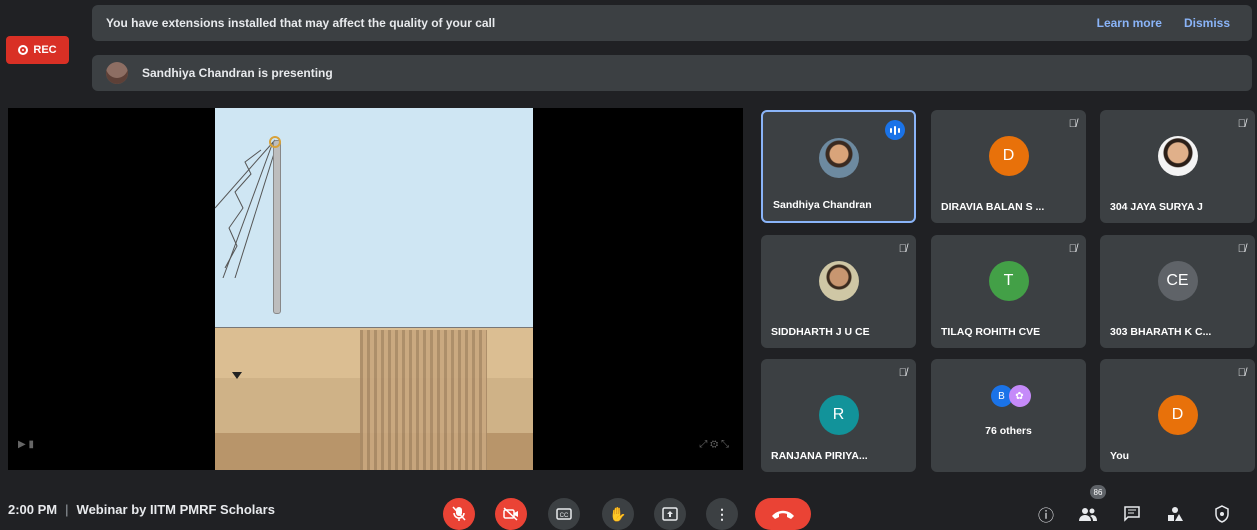 This screenshot has width=1257, height=530. What do you see at coordinates (672, 73) in the screenshot?
I see `presenting-banner: Sandhiya Chandran is presenting` at bounding box center [672, 73].